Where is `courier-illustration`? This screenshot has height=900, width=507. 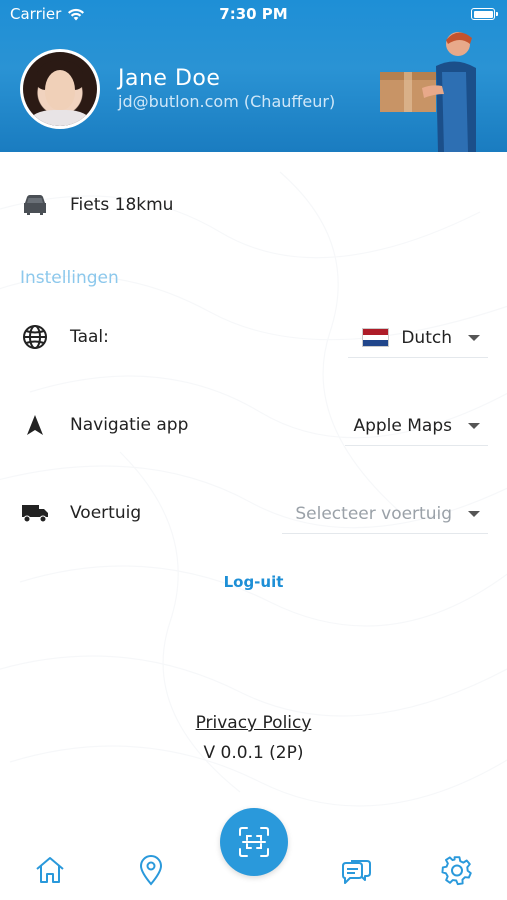
courier-illustration is located at coordinates (428, 92).